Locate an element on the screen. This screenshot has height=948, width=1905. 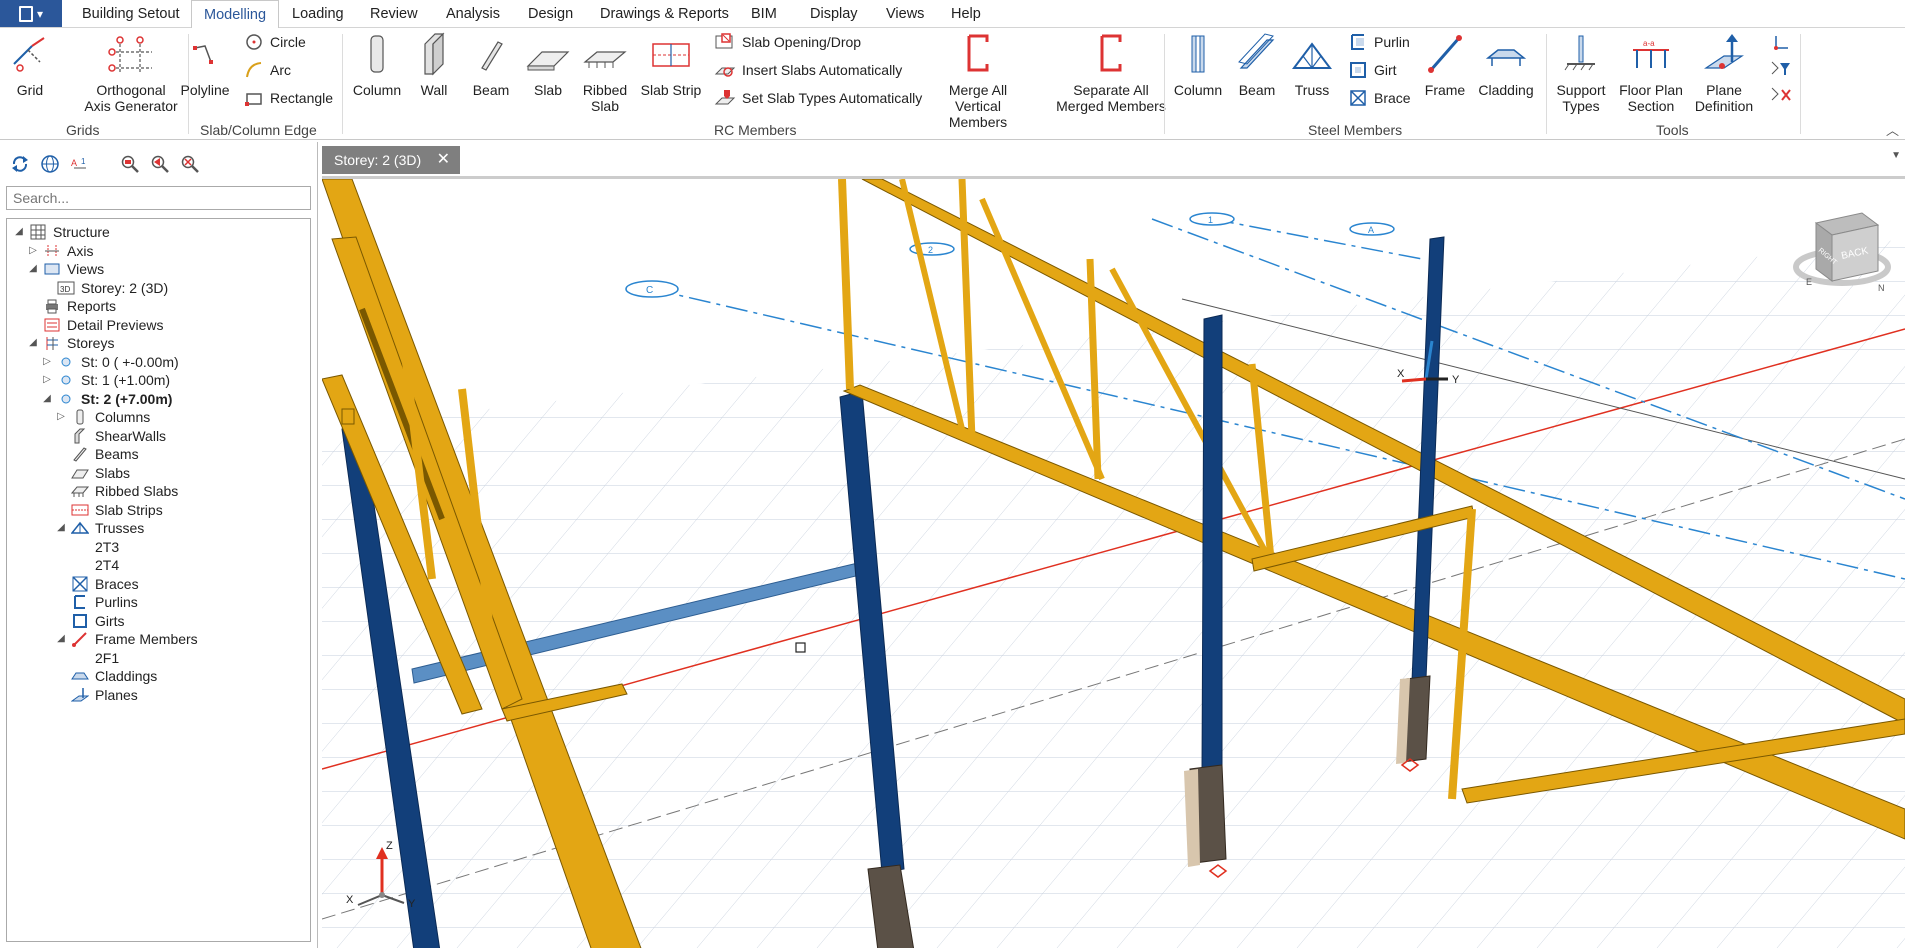
slab-strip-label: Slab Strip is located at coordinates (671, 90).